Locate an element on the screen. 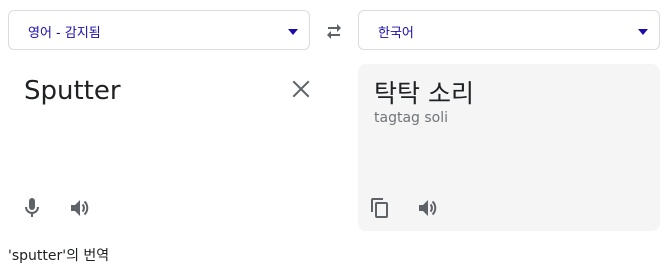  copy-translation-button is located at coordinates (380, 208).